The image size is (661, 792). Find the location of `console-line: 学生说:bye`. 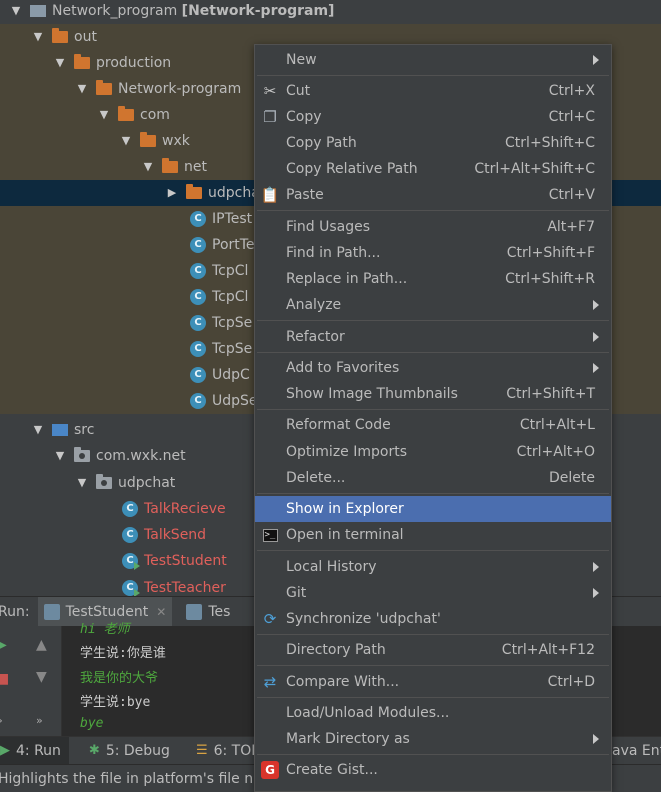

console-line: 学生说:bye is located at coordinates (115, 702).